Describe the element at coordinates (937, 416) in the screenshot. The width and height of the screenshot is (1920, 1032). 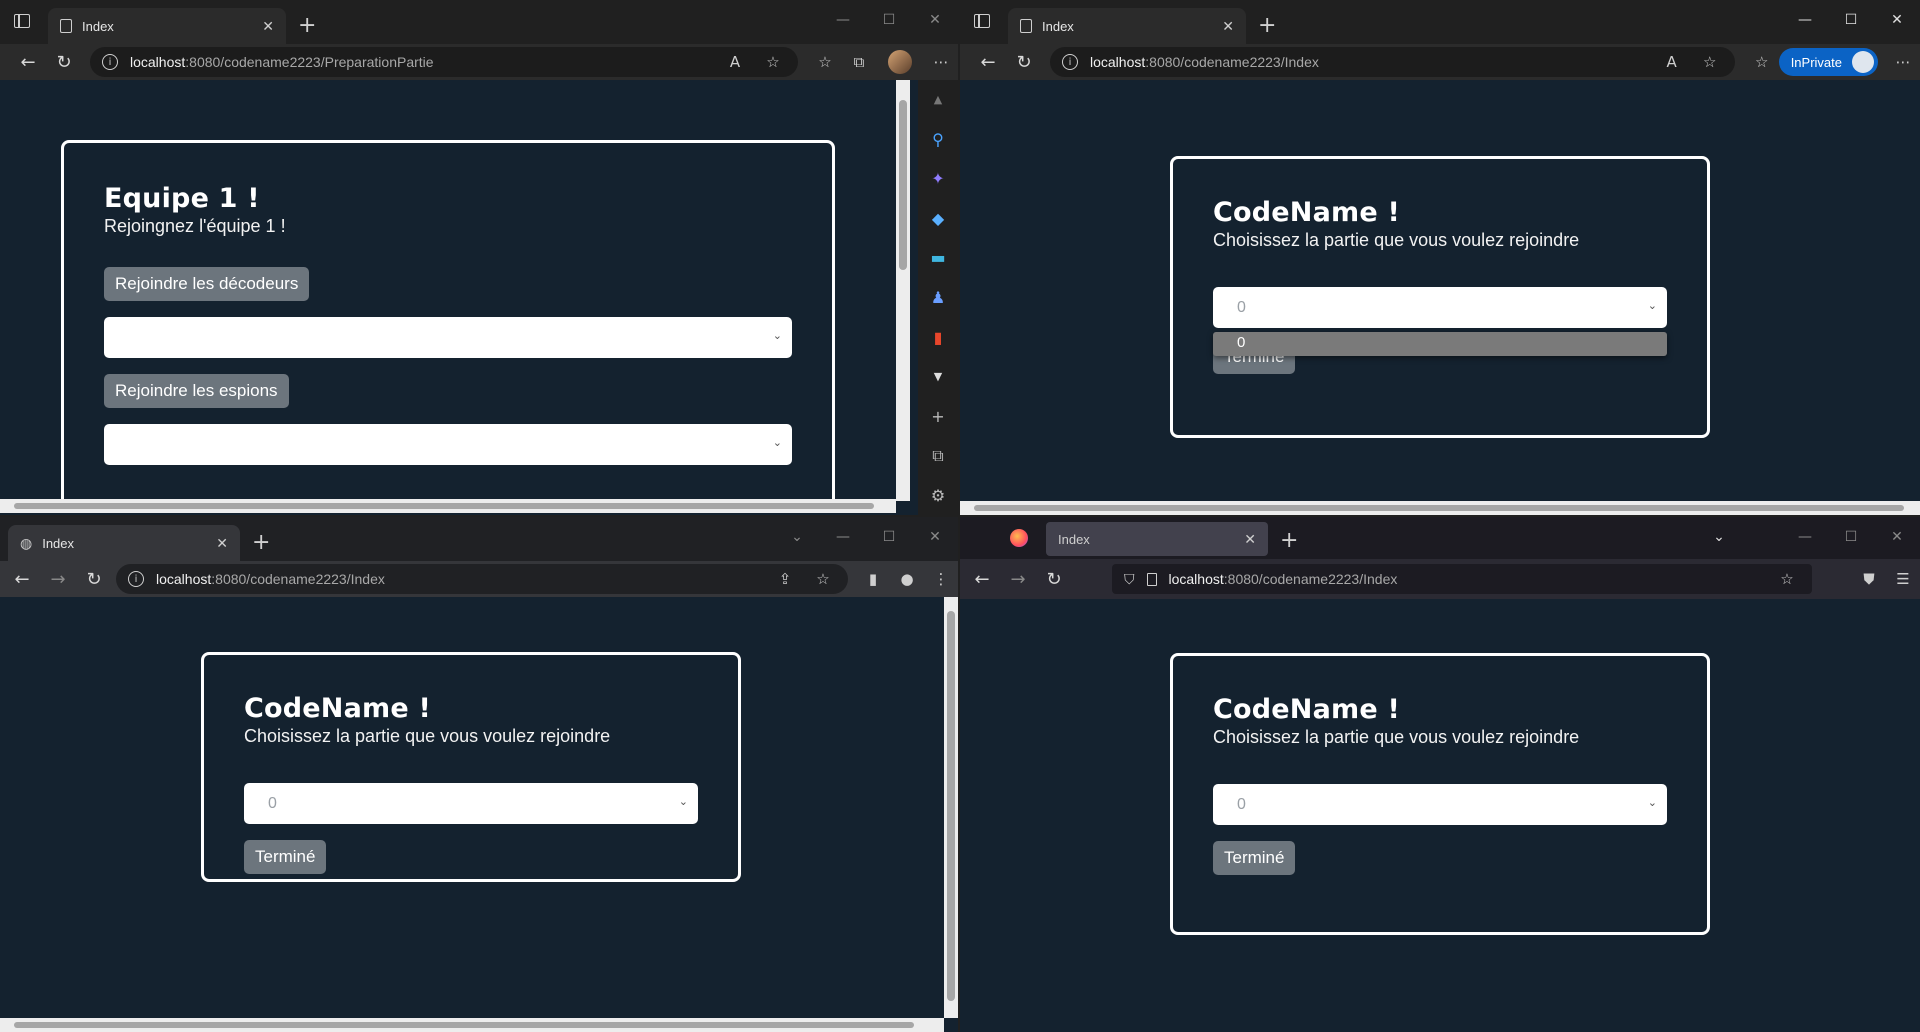
I see `add-icon: +` at that location.